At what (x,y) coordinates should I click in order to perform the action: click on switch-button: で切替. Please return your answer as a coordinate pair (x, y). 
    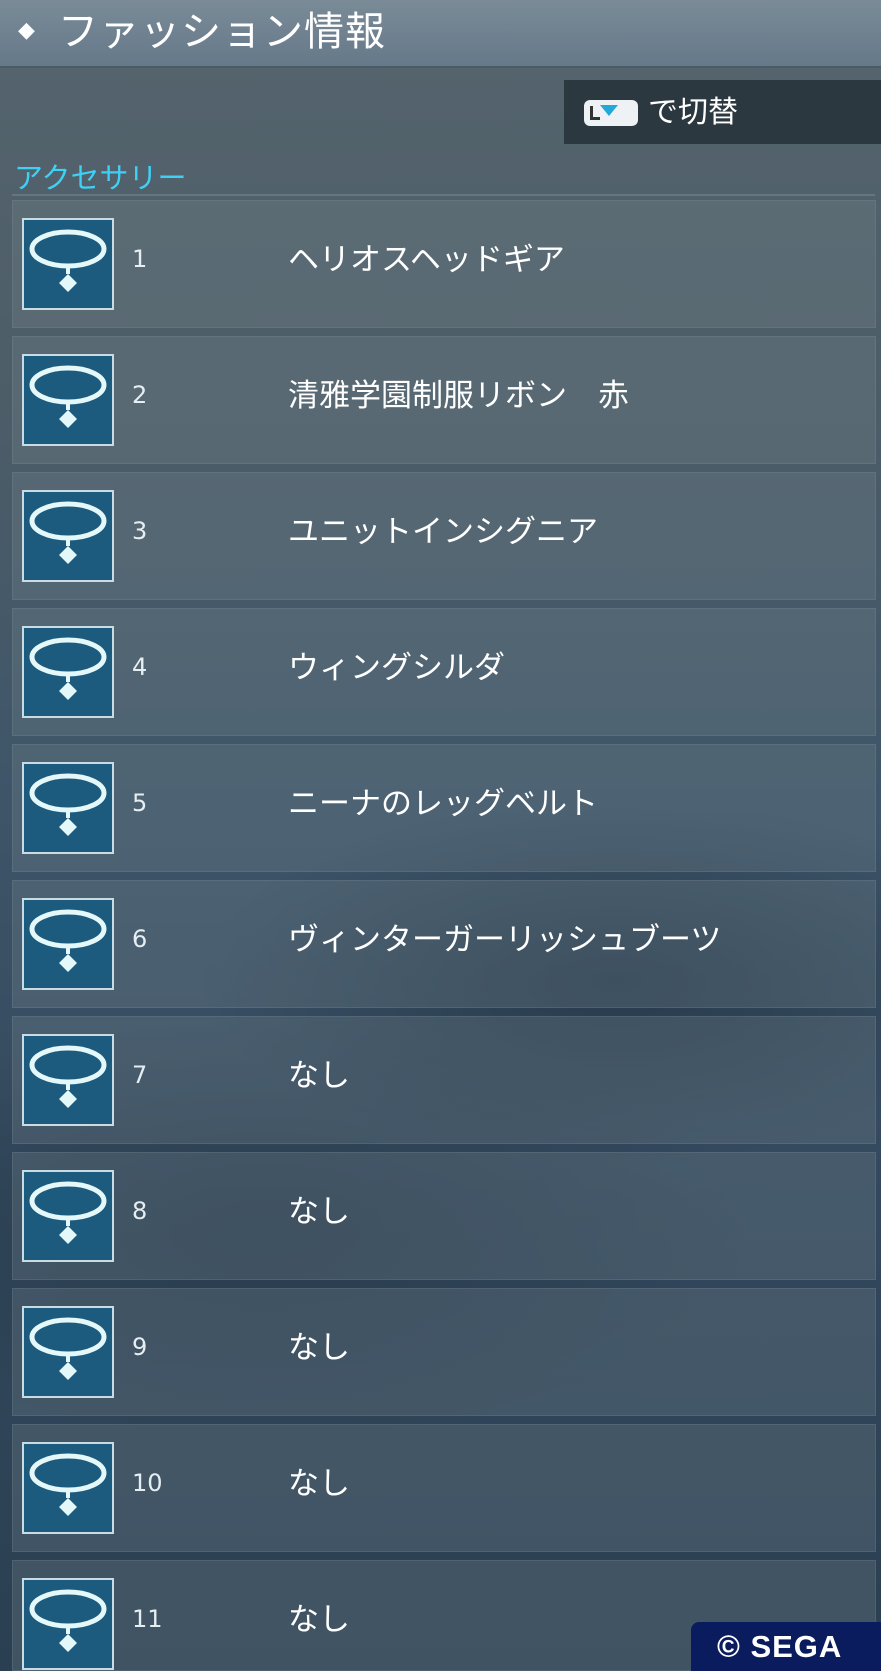
    Looking at the image, I should click on (722, 112).